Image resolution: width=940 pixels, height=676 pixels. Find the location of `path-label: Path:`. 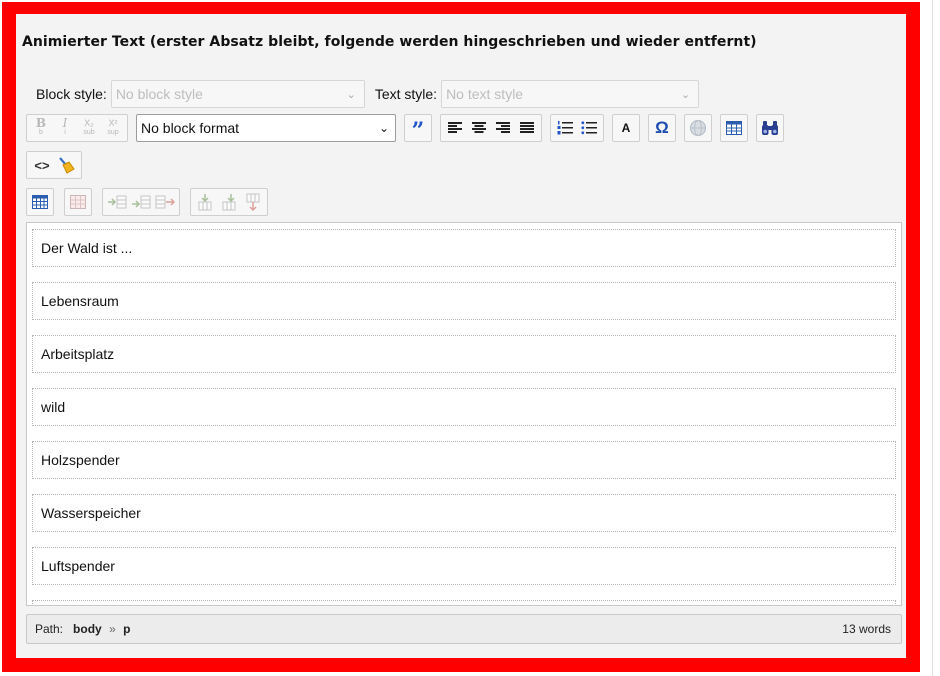

path-label: Path: is located at coordinates (49, 629).